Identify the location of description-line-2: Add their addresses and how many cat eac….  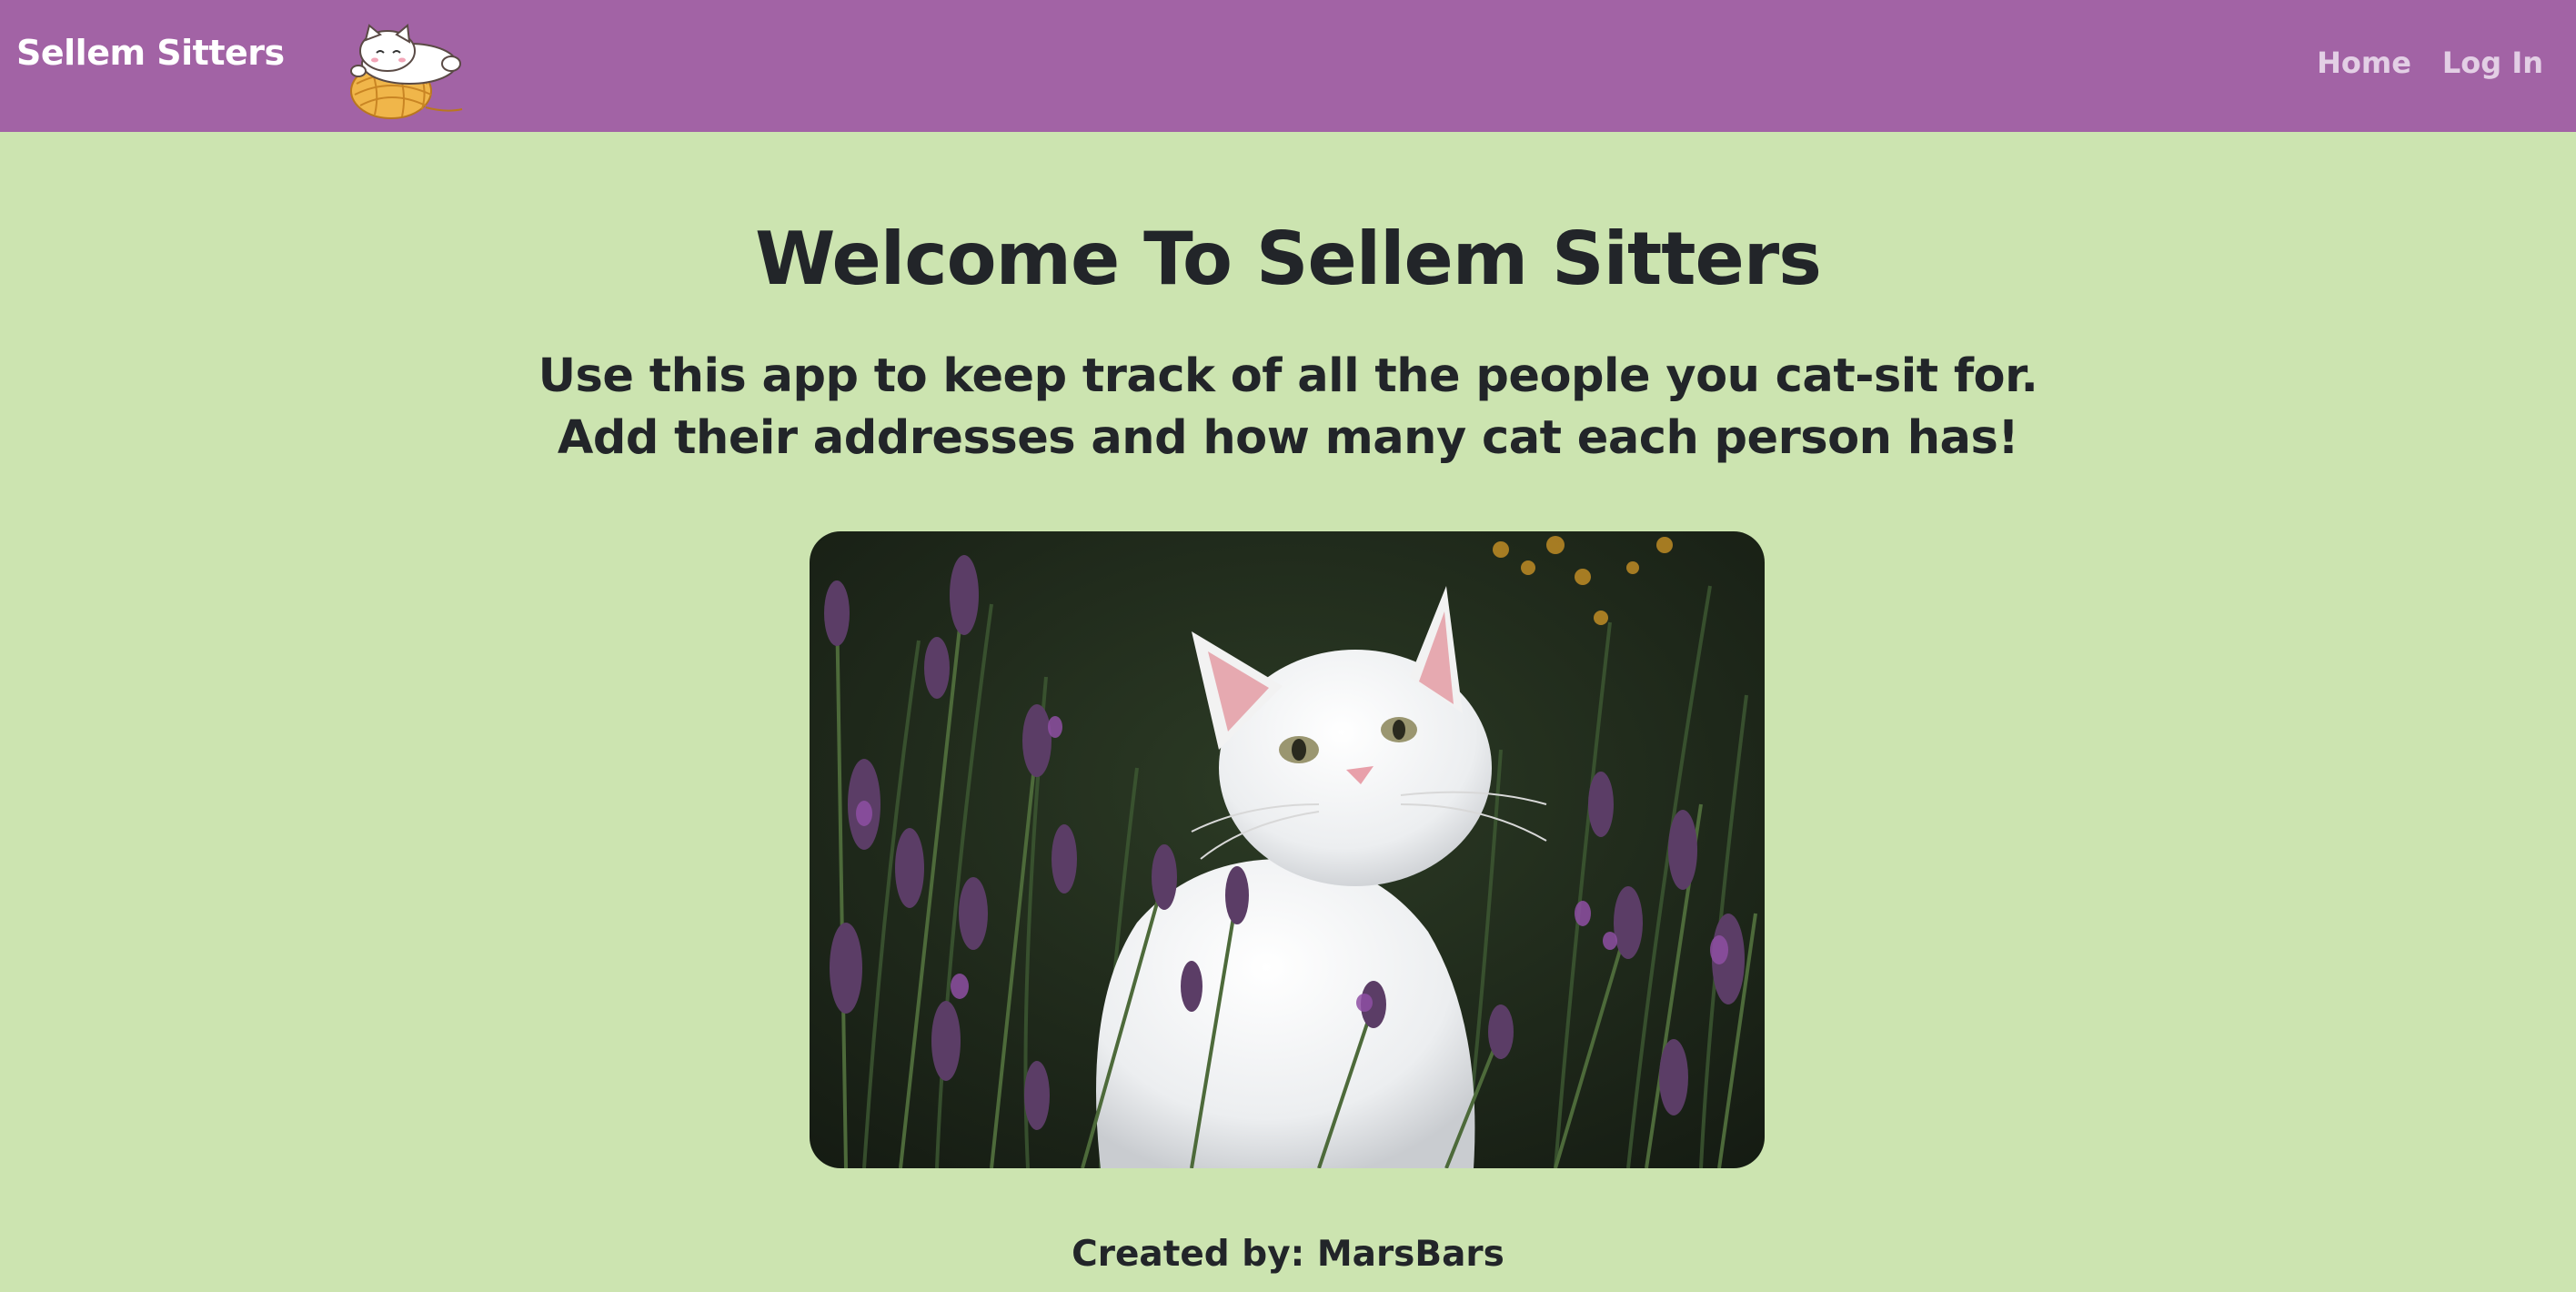
(1288, 438).